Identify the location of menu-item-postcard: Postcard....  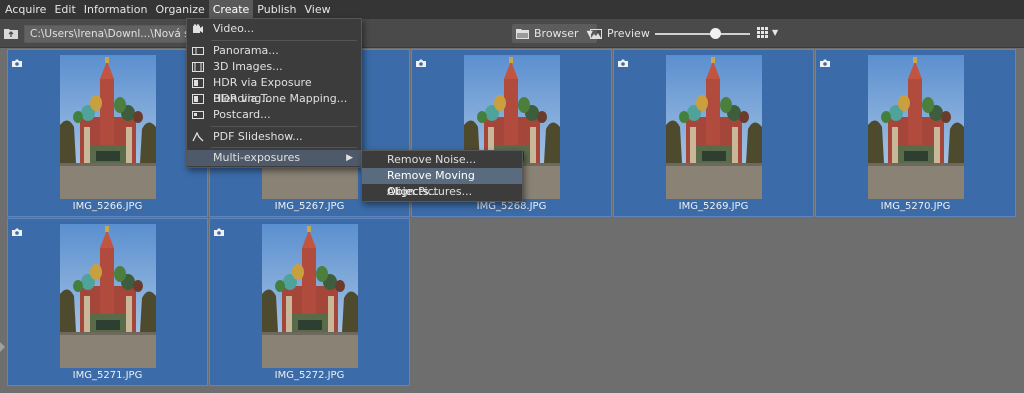
(274, 115).